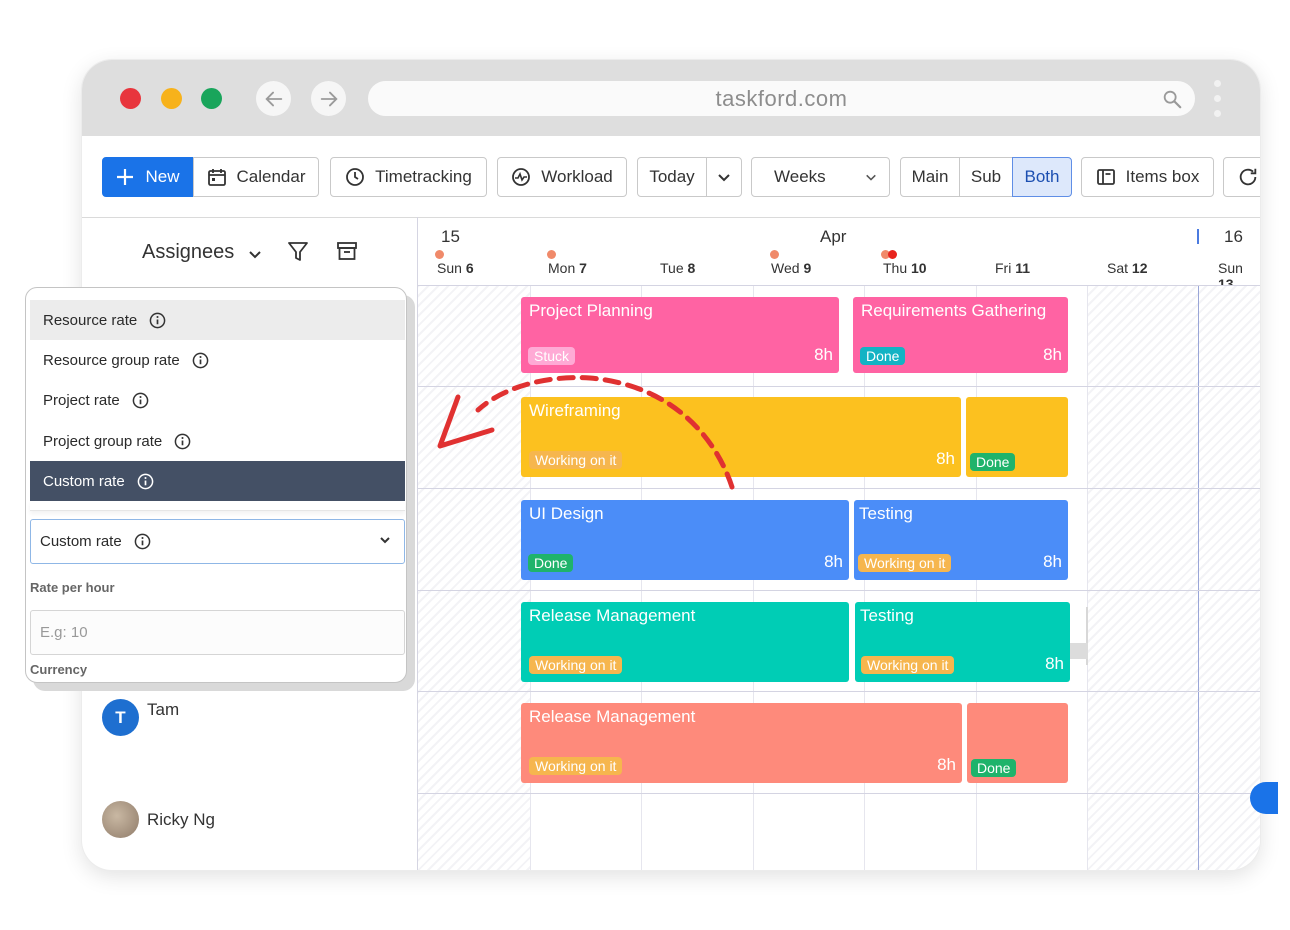 The height and width of the screenshot is (930, 1290). Describe the element at coordinates (217, 400) in the screenshot. I see `option-project-rate: Project rate` at that location.